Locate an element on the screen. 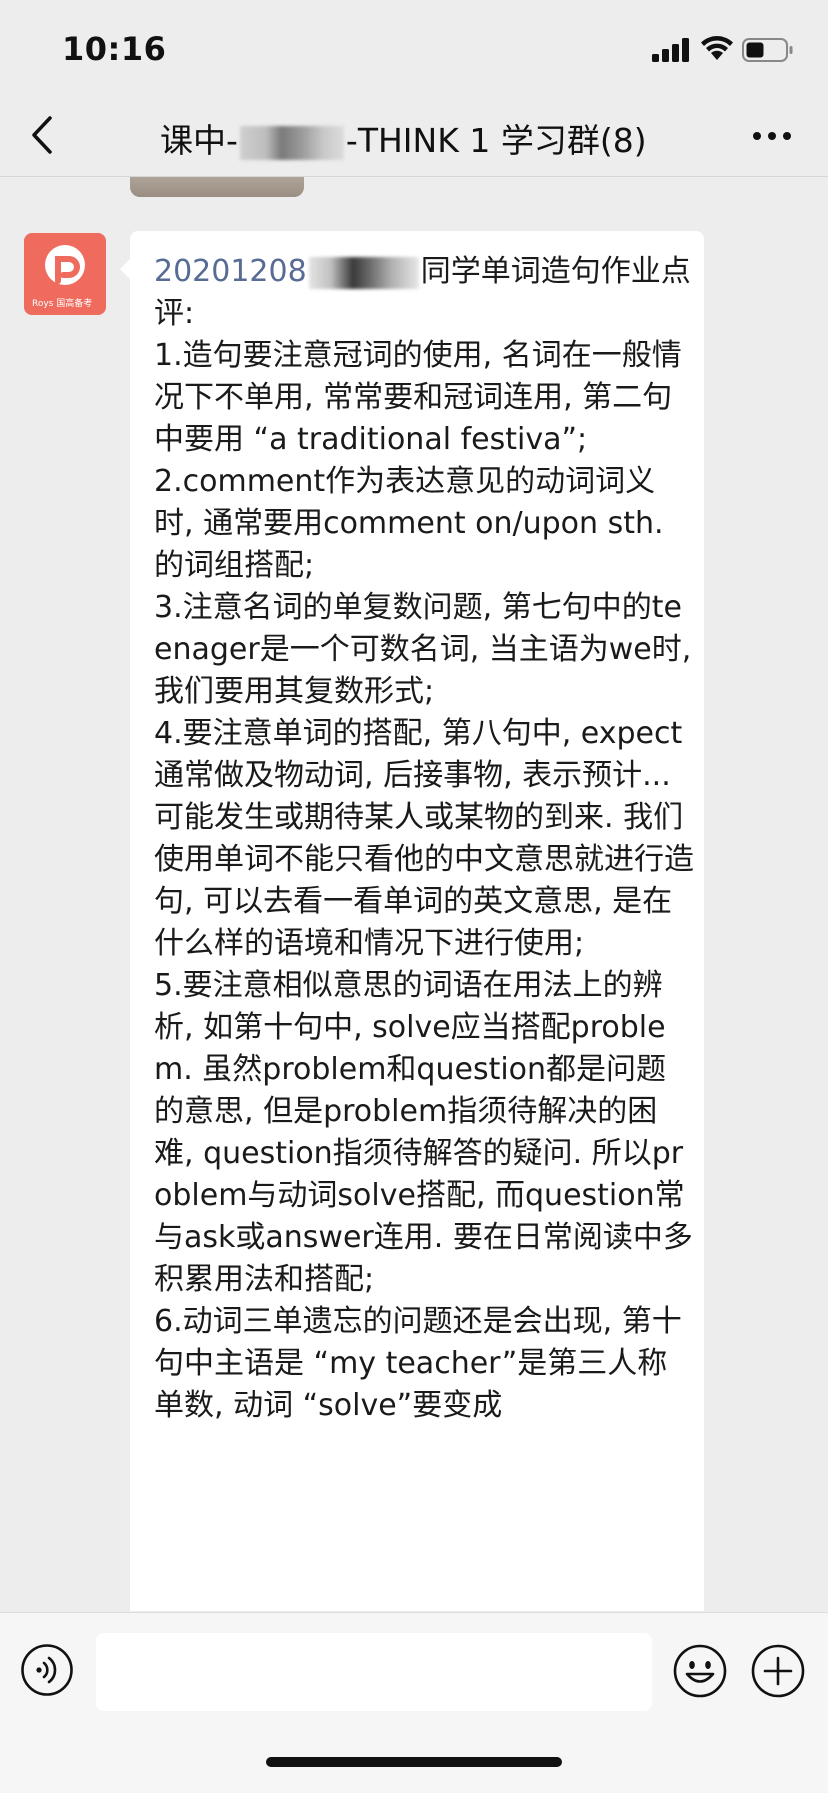 This screenshot has height=1793, width=828. more-options-icon is located at coordinates (772, 136).